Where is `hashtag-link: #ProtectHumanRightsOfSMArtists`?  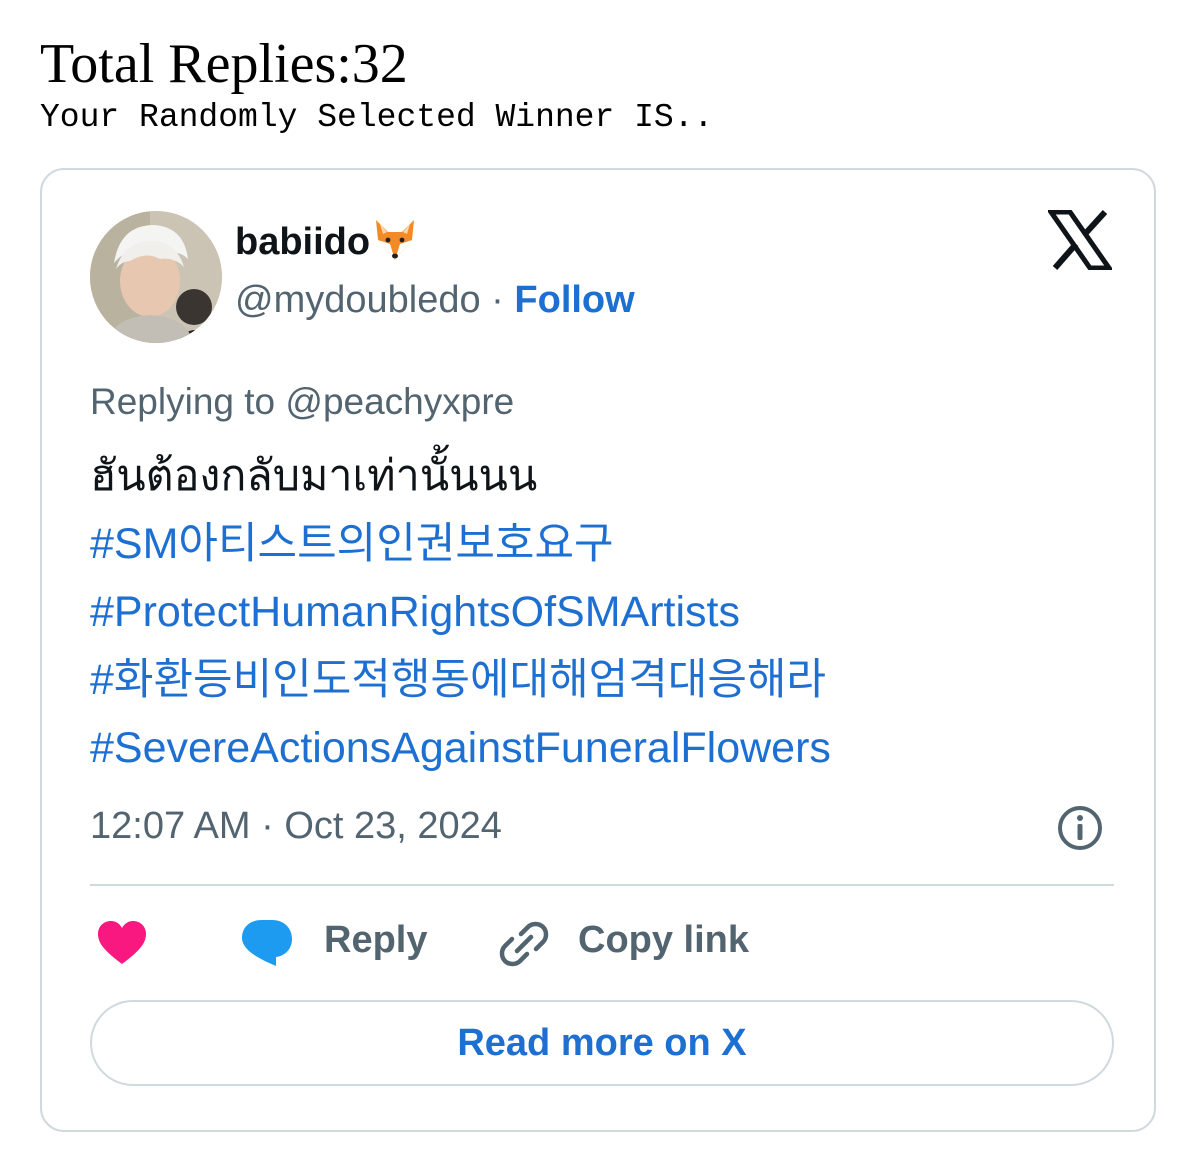 hashtag-link: #ProtectHumanRightsOfSMArtists is located at coordinates (605, 612).